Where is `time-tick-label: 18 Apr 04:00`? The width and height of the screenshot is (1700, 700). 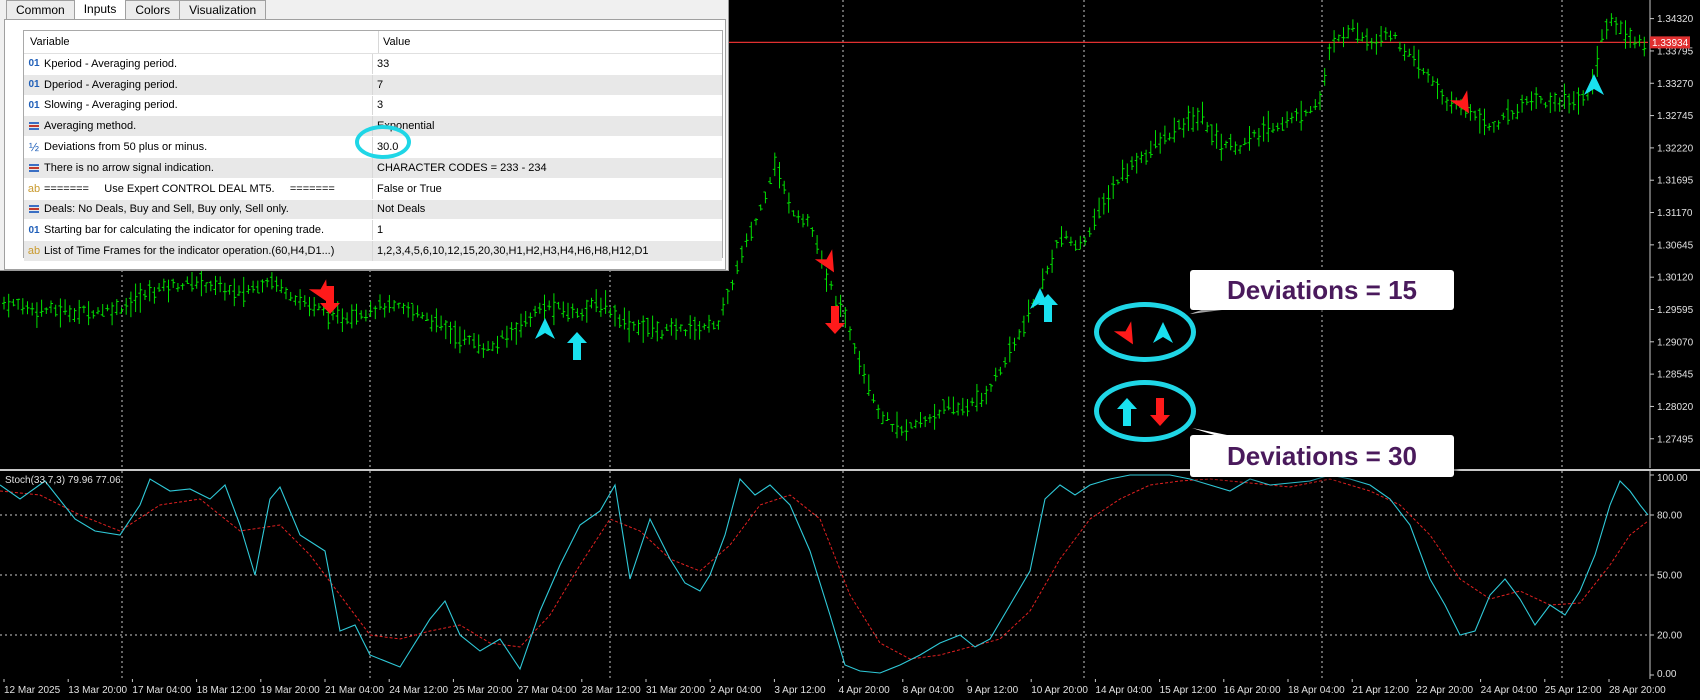
time-tick-label: 18 Apr 04:00 is located at coordinates (1316, 690).